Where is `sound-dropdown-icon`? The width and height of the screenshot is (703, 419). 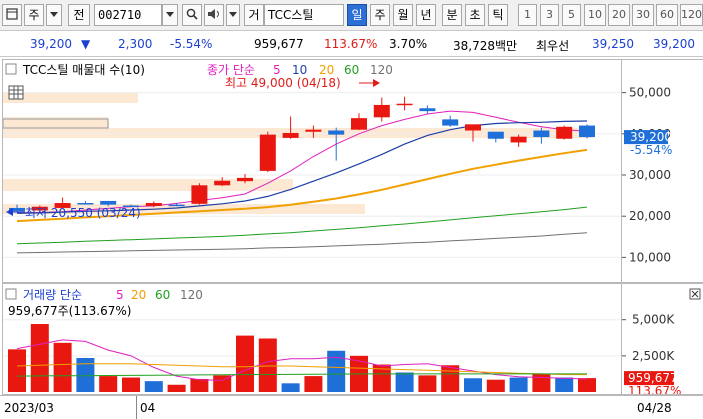
sound-dropdown-icon is located at coordinates (233, 15).